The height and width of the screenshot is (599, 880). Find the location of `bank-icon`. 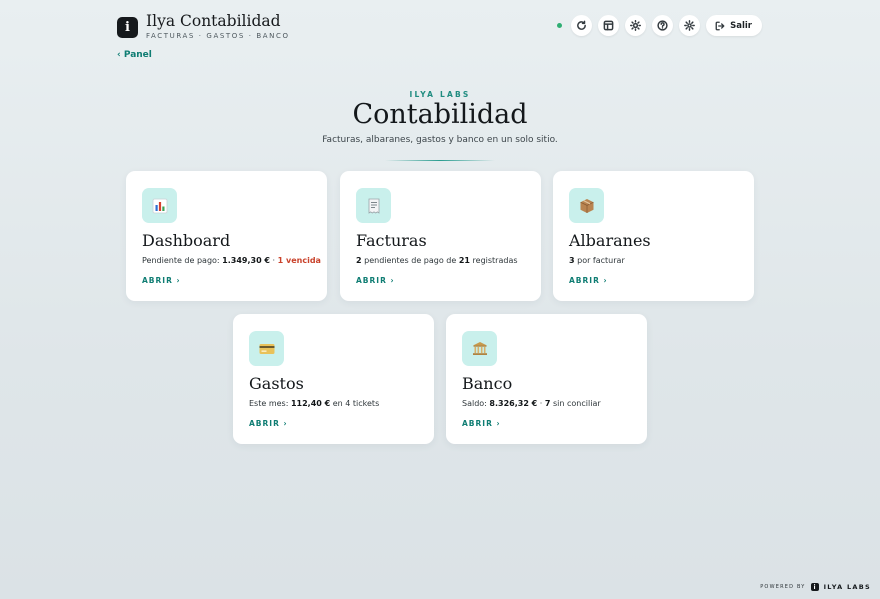

bank-icon is located at coordinates (479, 348).